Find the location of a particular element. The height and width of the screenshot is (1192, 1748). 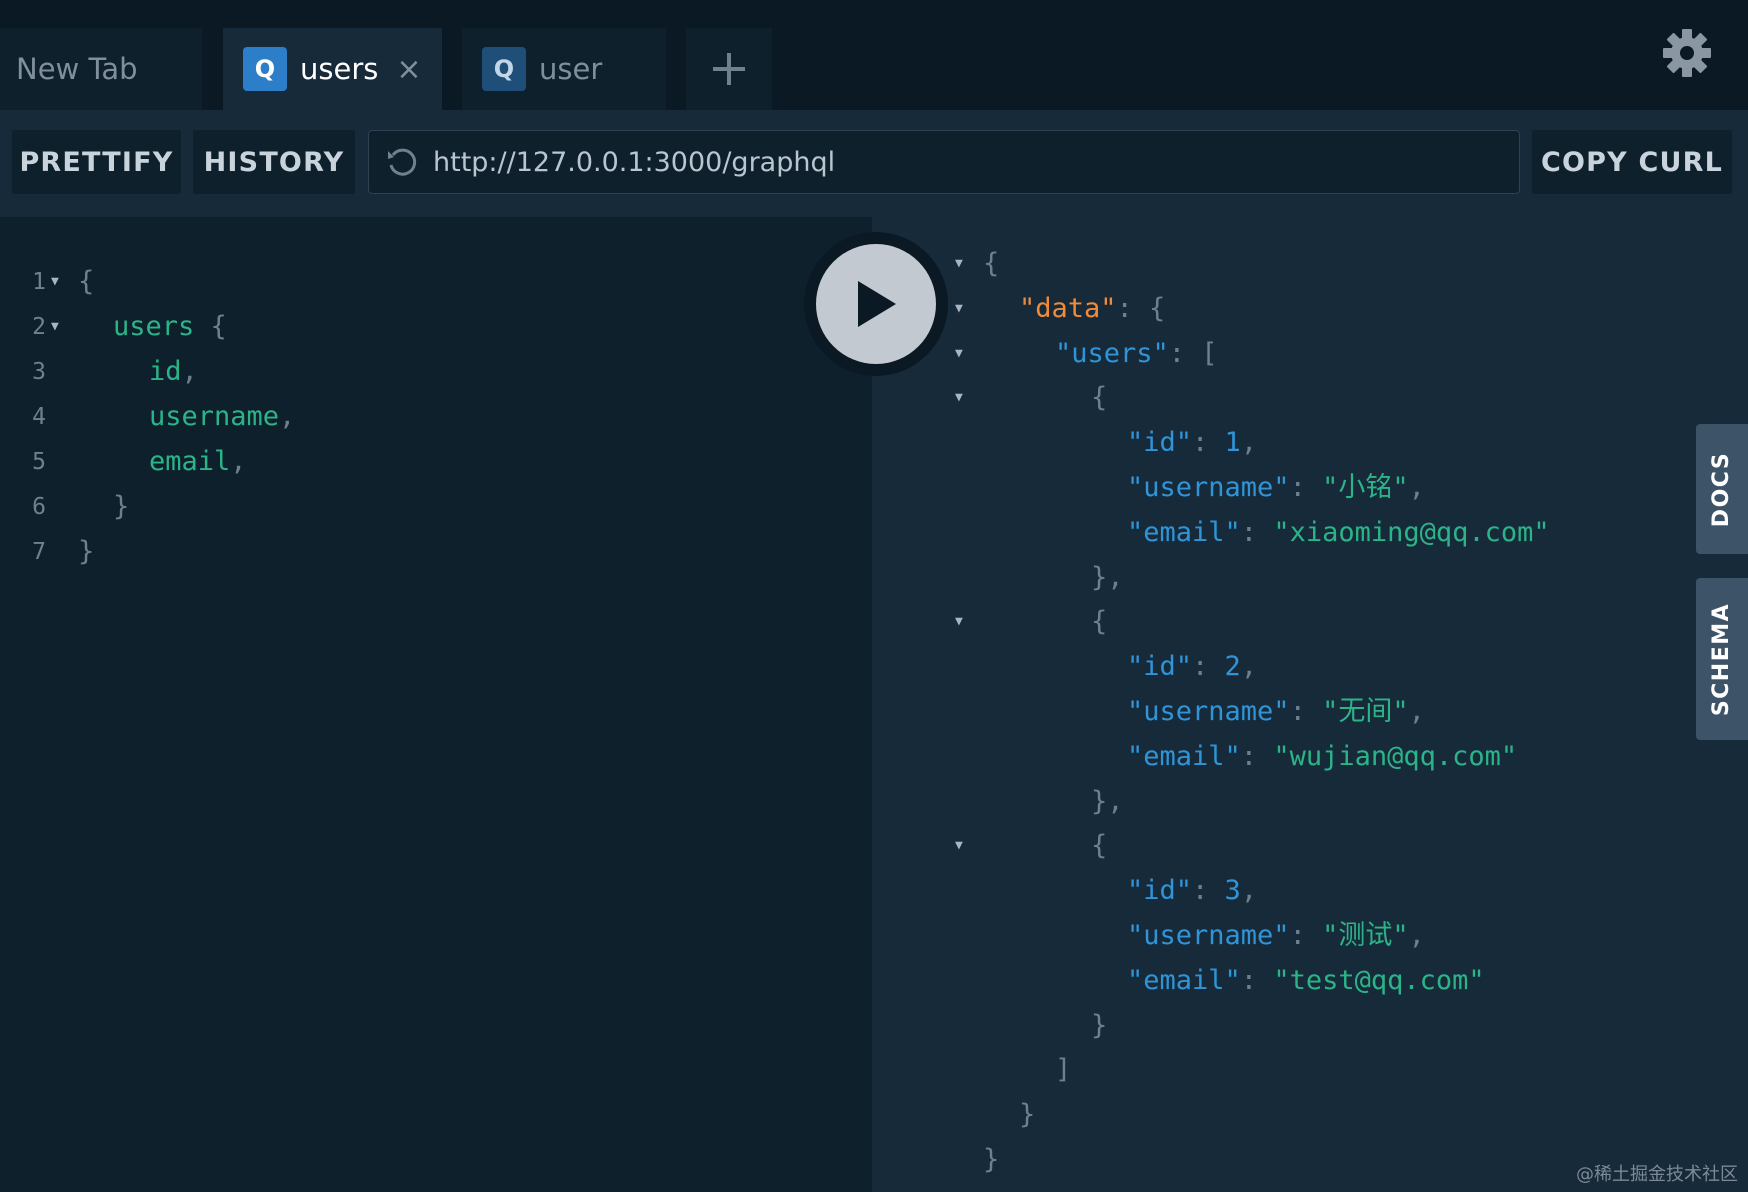

tab-users: Q users × is located at coordinates (332, 69).